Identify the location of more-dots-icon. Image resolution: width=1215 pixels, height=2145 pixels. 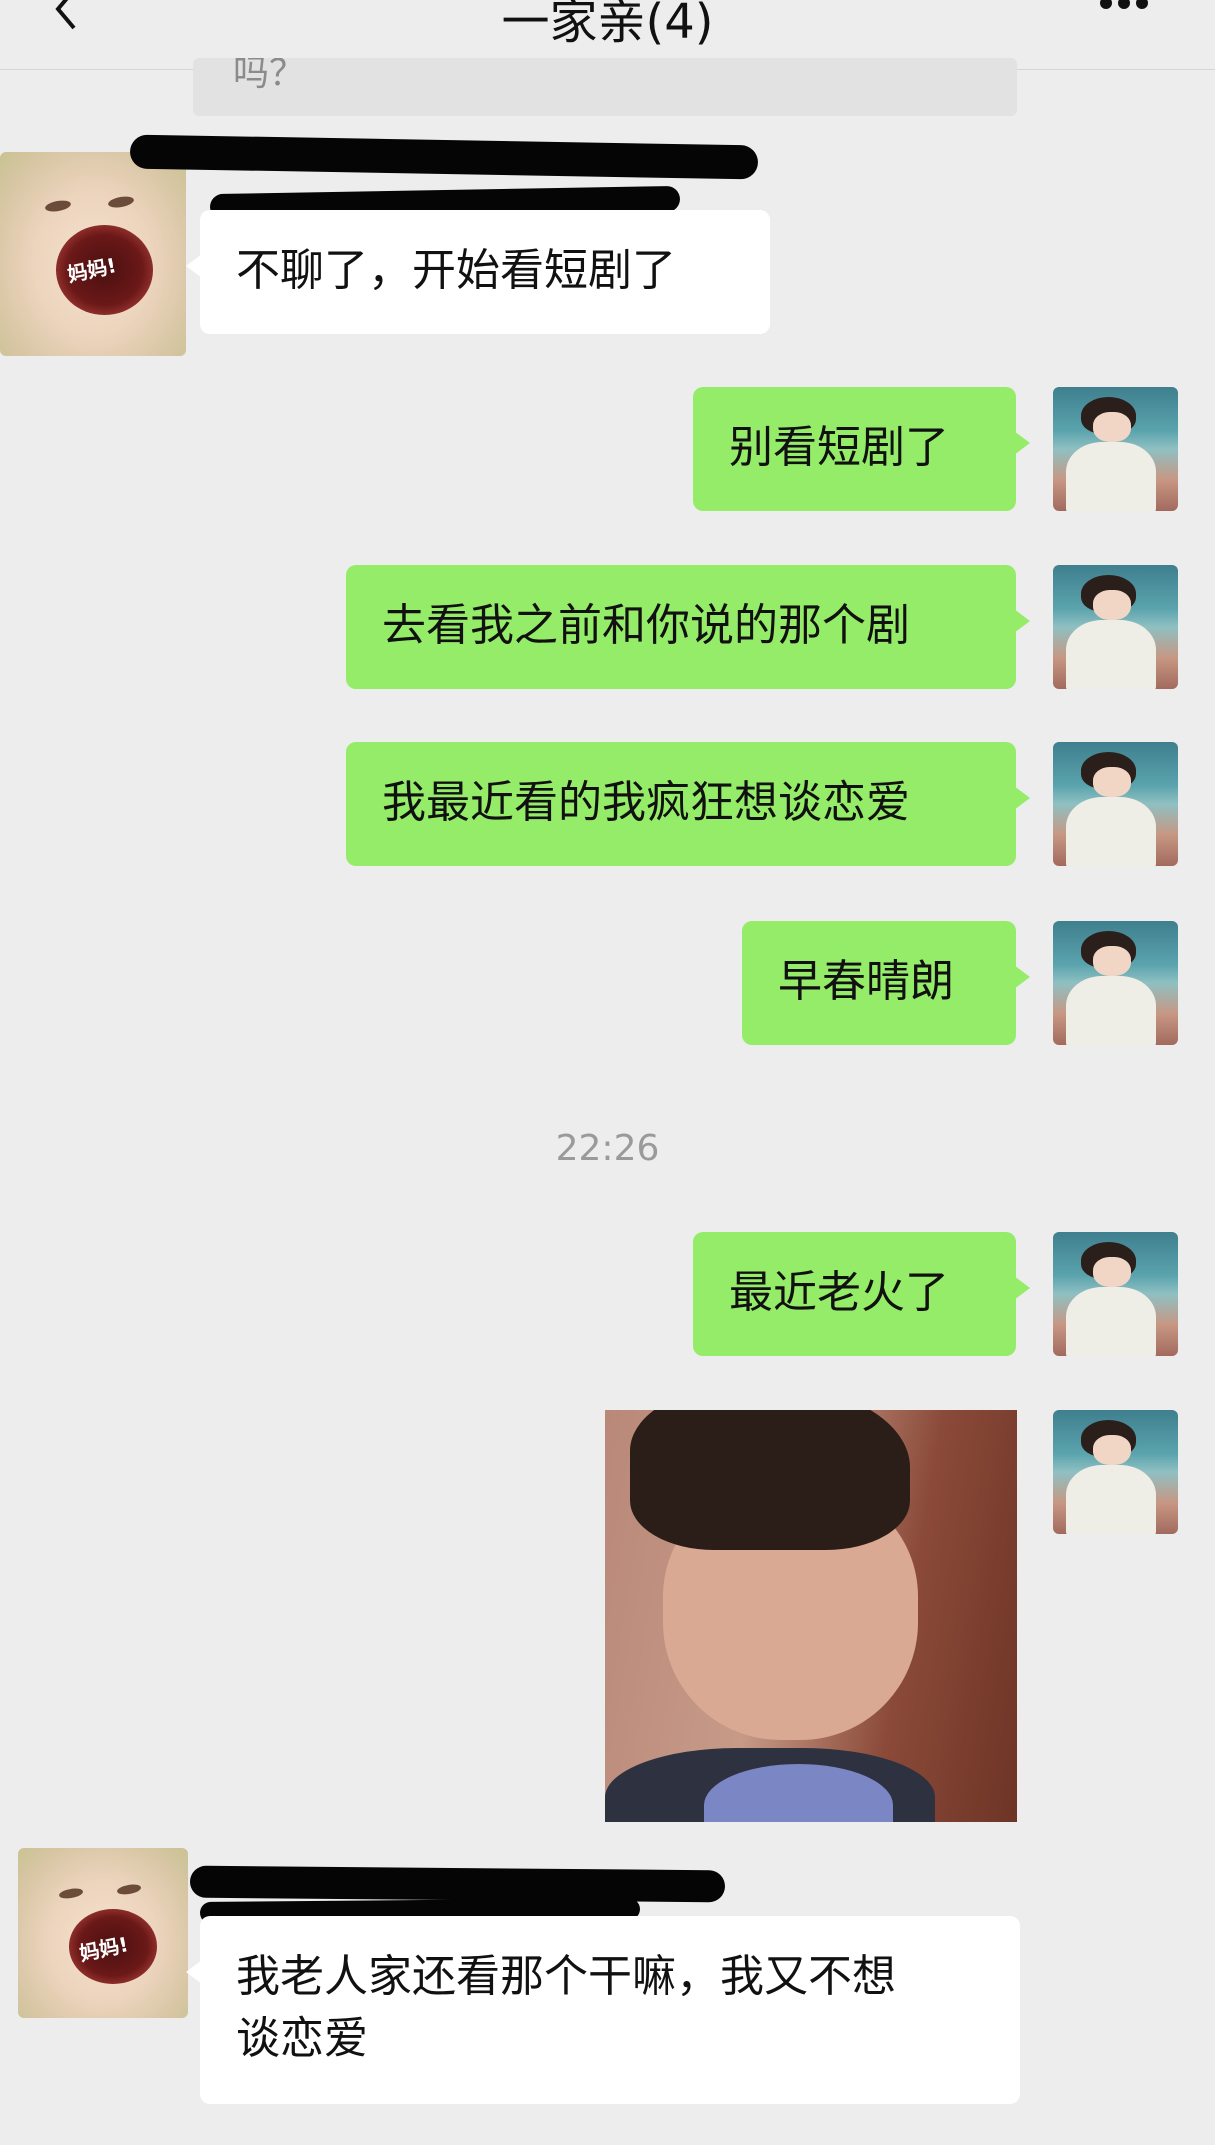
(1130, 7).